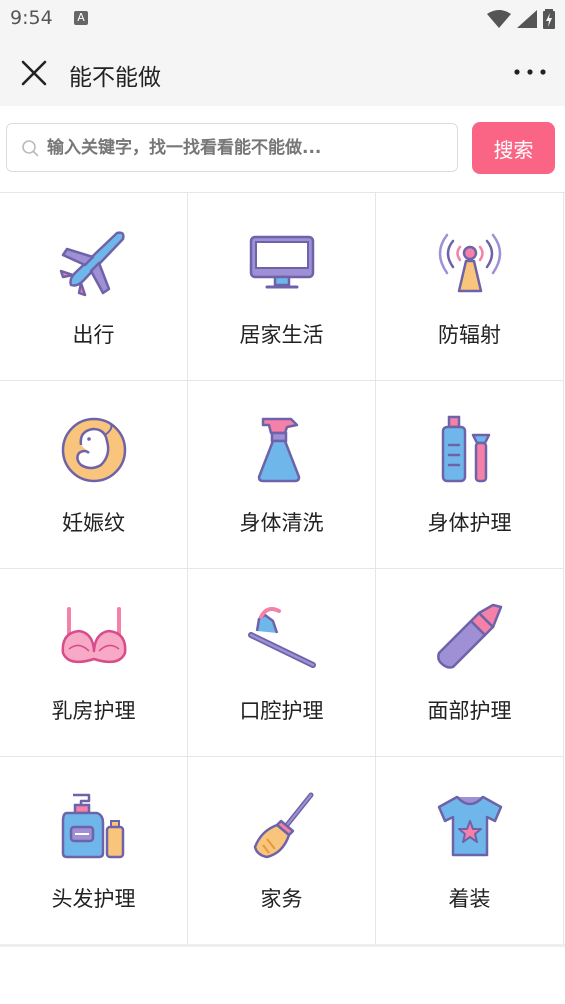 This screenshot has height=1004, width=565. I want to click on broom-icon, so click(283, 825).